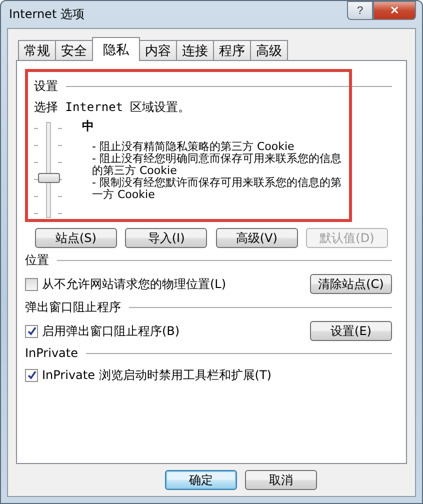 This screenshot has width=423, height=504. What do you see at coordinates (351, 284) in the screenshot?
I see `dialog-button: 清除站点(C)` at bounding box center [351, 284].